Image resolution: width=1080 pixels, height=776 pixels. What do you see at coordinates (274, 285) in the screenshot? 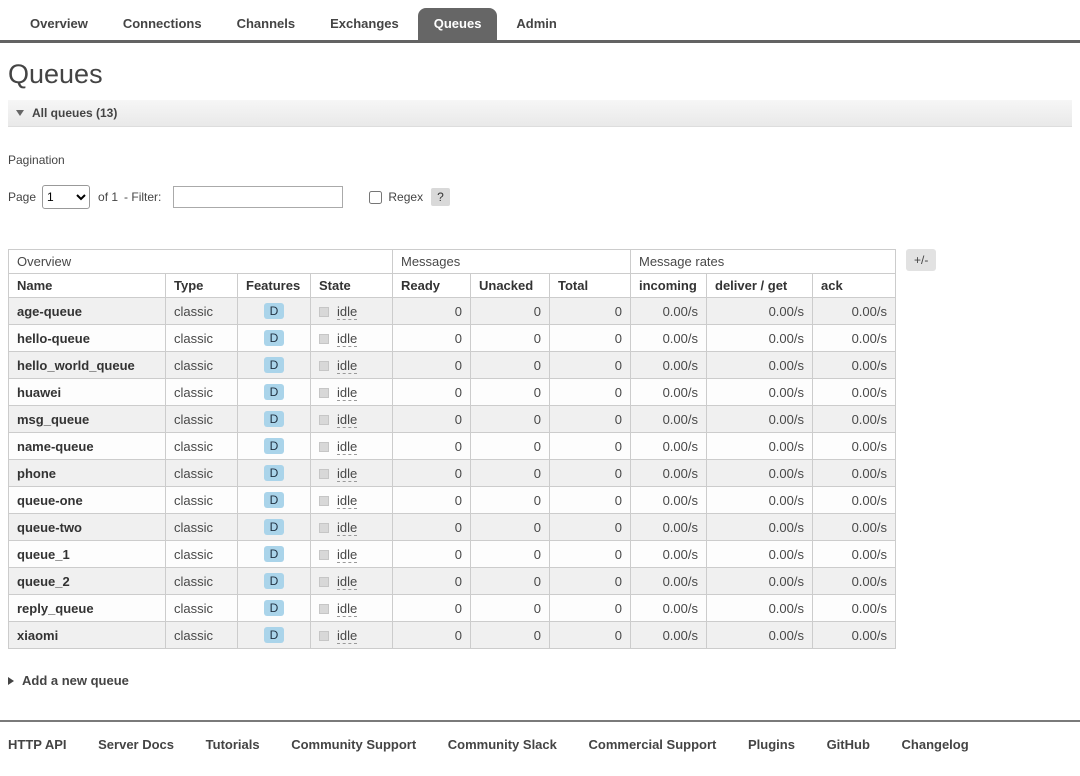
I see `col-features: Features` at bounding box center [274, 285].